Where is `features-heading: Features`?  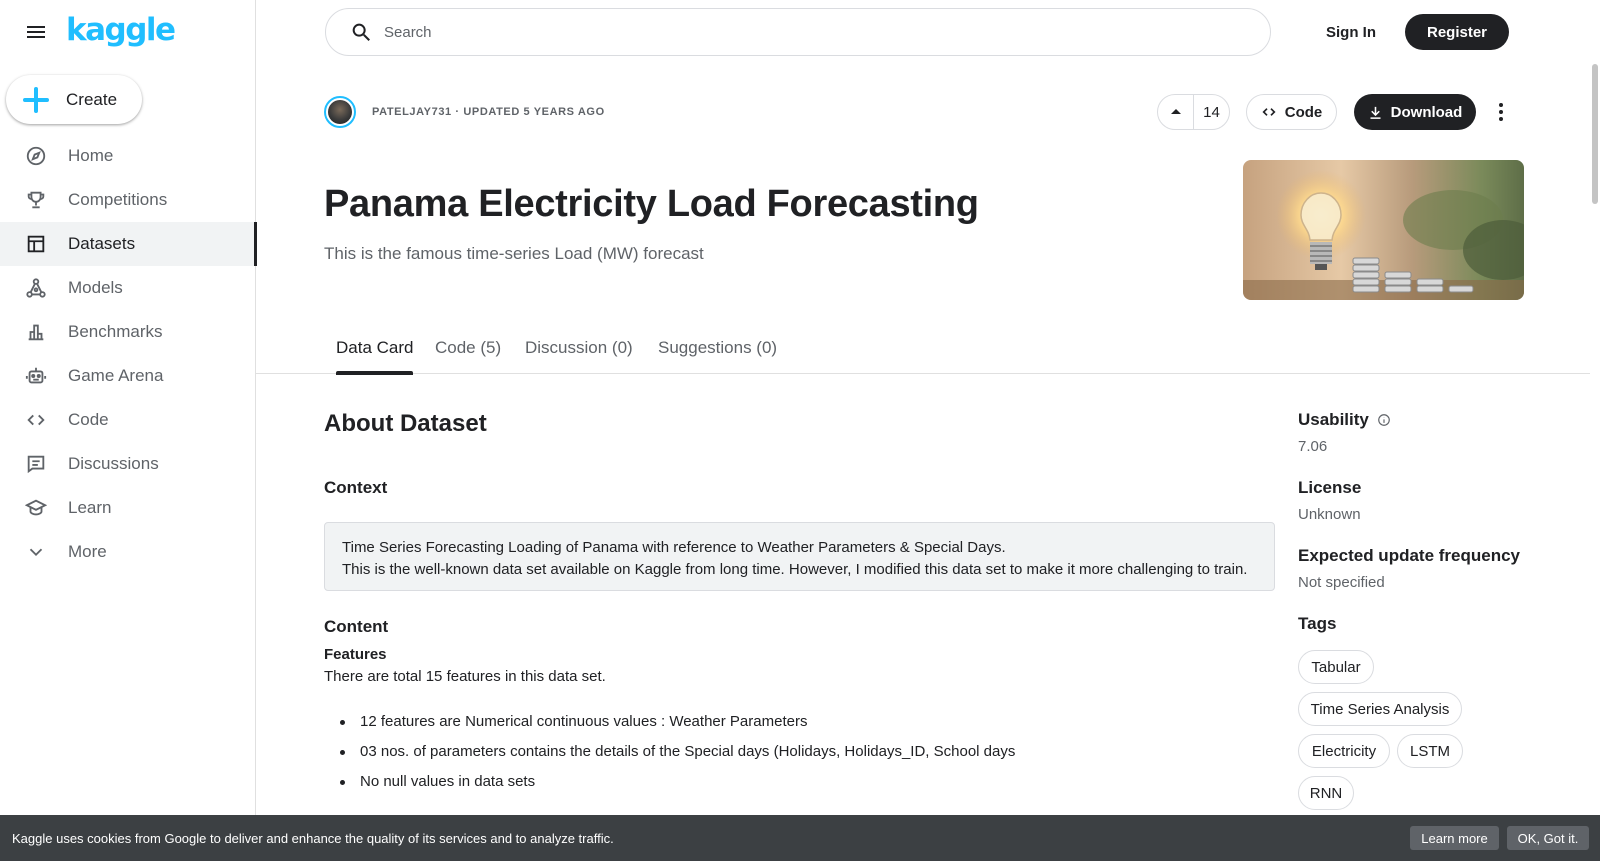
features-heading: Features is located at coordinates (355, 654).